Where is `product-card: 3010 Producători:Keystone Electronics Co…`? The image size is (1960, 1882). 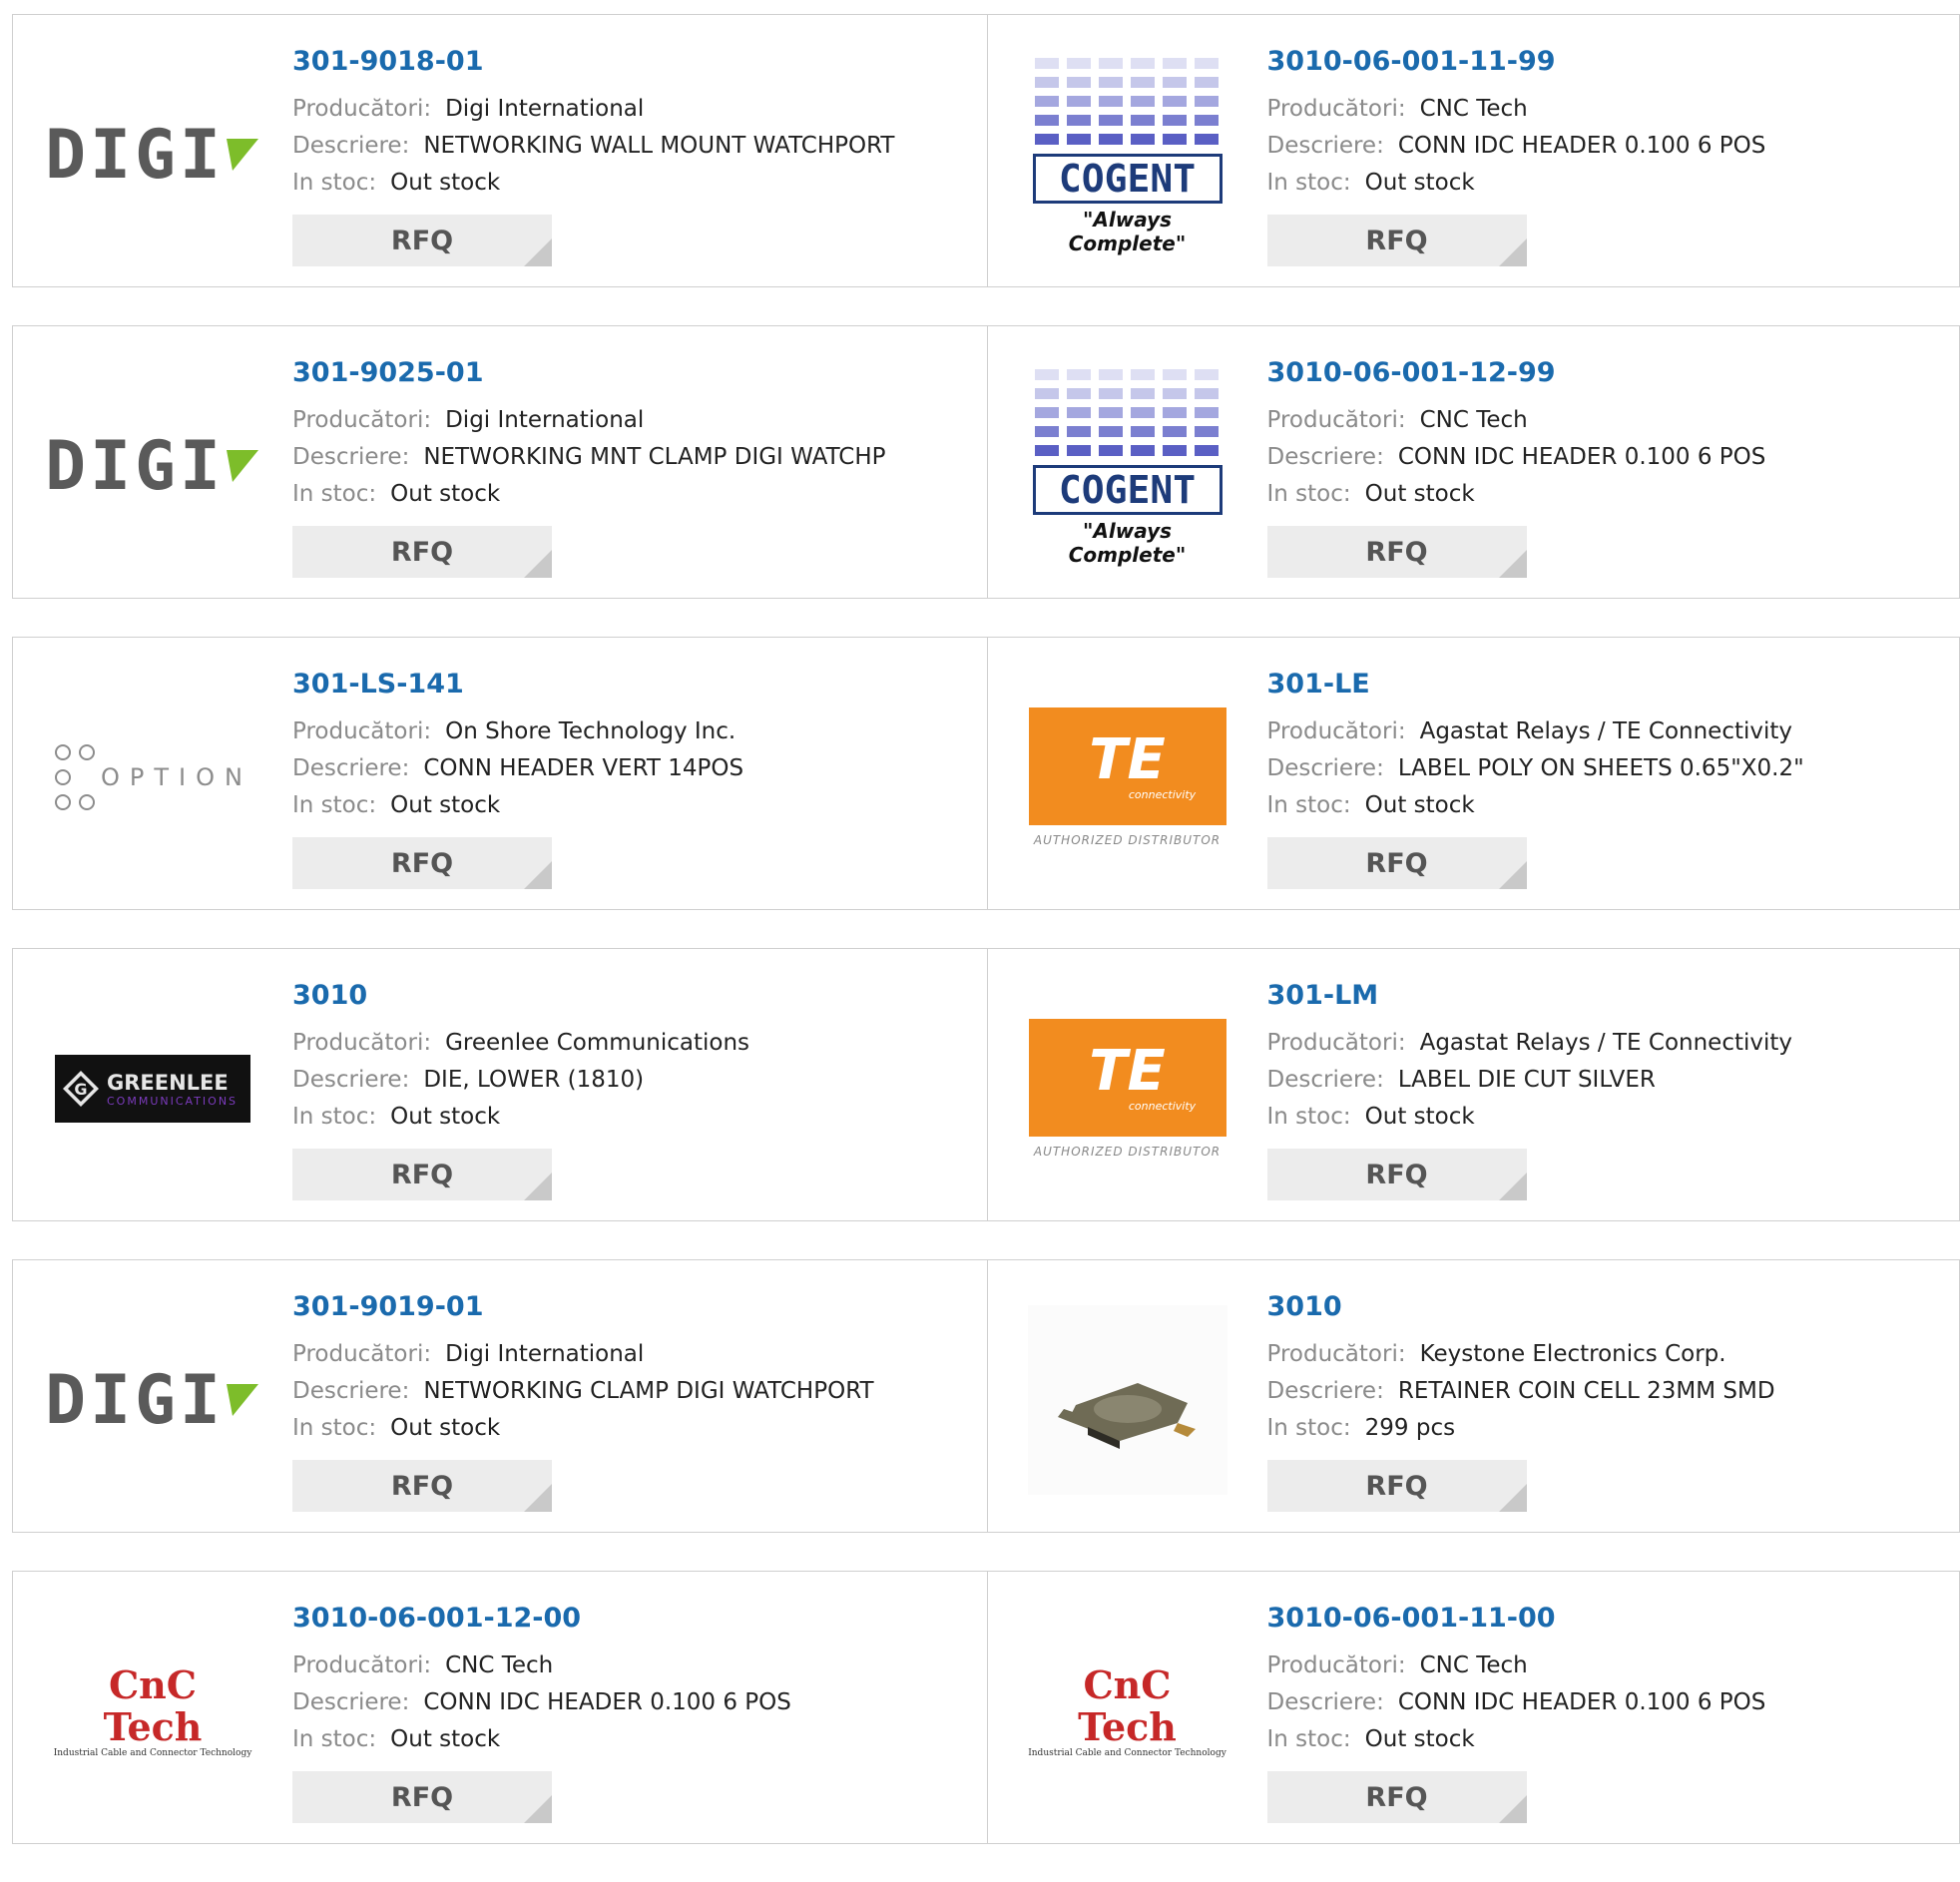 product-card: 3010 Producători:Keystone Electronics Co… is located at coordinates (1474, 1396).